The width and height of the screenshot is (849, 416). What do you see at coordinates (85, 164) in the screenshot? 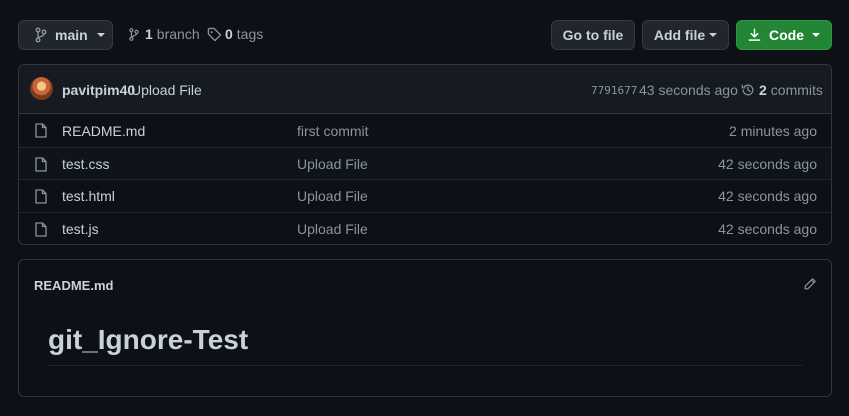
I see `file-name: test.css` at bounding box center [85, 164].